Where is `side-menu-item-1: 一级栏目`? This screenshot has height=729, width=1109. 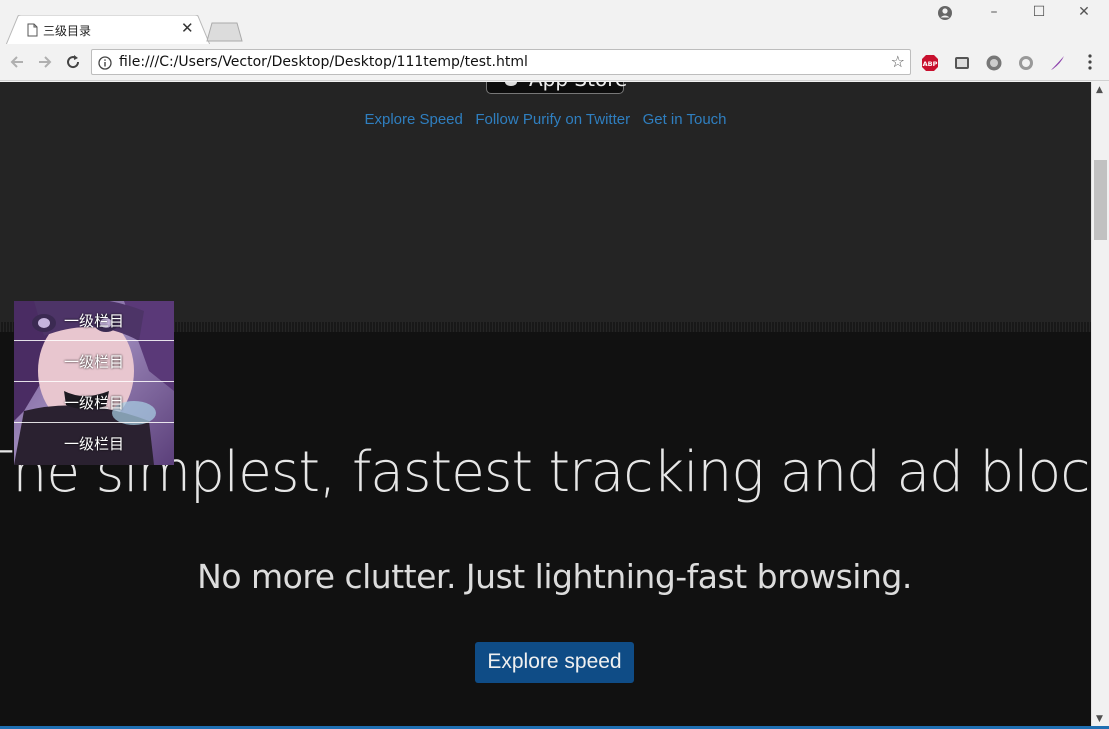 side-menu-item-1: 一级栏目 is located at coordinates (94, 321).